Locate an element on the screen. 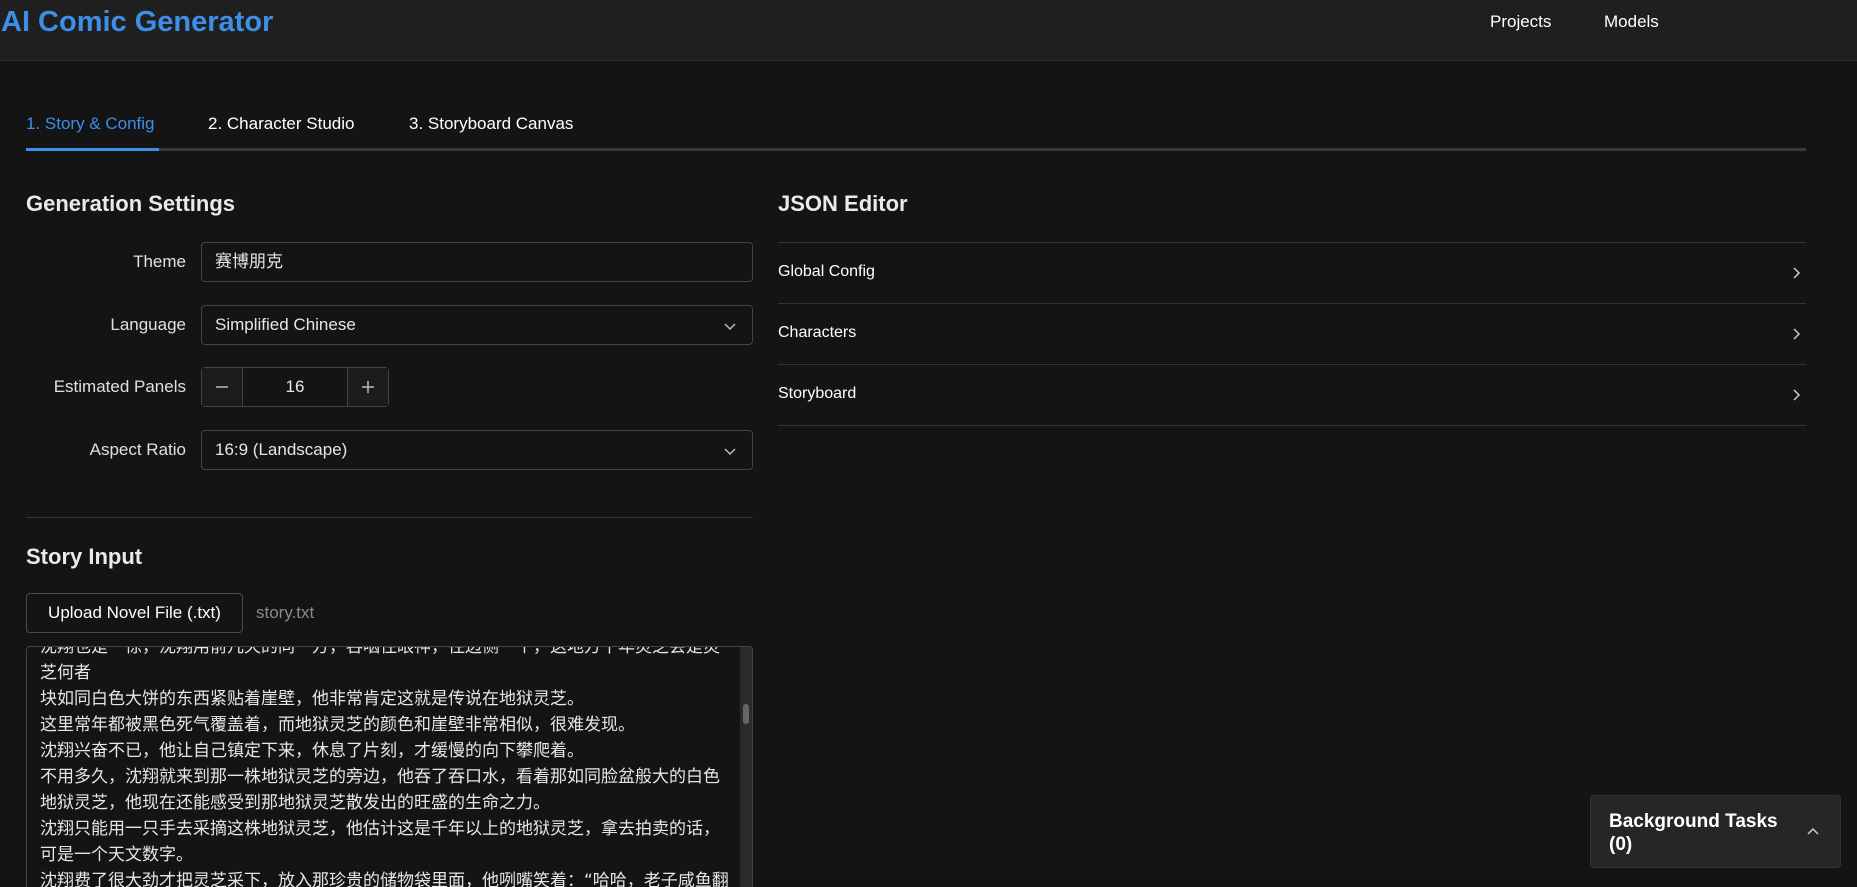 The width and height of the screenshot is (1857, 887). language-select-value: Simplified Chinese is located at coordinates (285, 324).